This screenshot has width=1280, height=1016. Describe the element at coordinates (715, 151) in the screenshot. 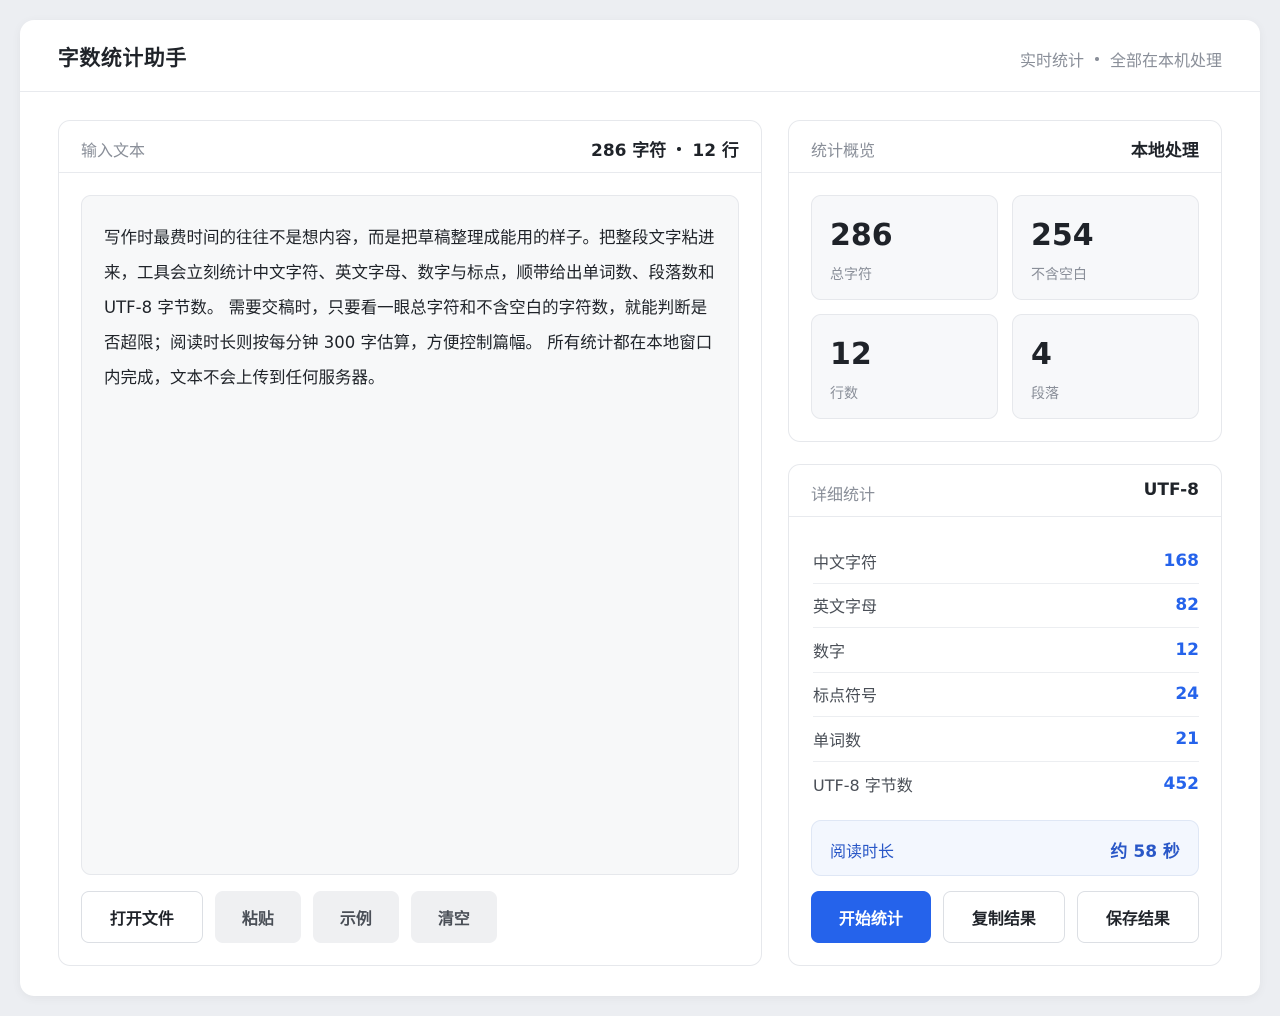

I see `line-count: 12 行` at that location.